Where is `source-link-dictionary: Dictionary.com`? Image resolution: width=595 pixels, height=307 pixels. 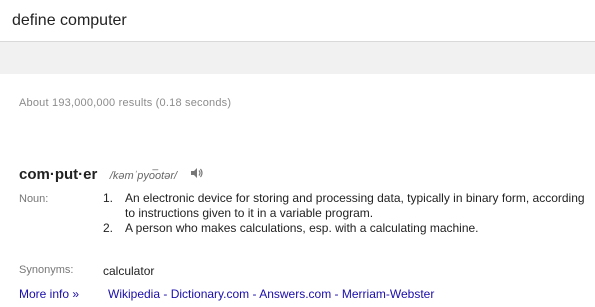
source-link-dictionary: Dictionary.com is located at coordinates (210, 294).